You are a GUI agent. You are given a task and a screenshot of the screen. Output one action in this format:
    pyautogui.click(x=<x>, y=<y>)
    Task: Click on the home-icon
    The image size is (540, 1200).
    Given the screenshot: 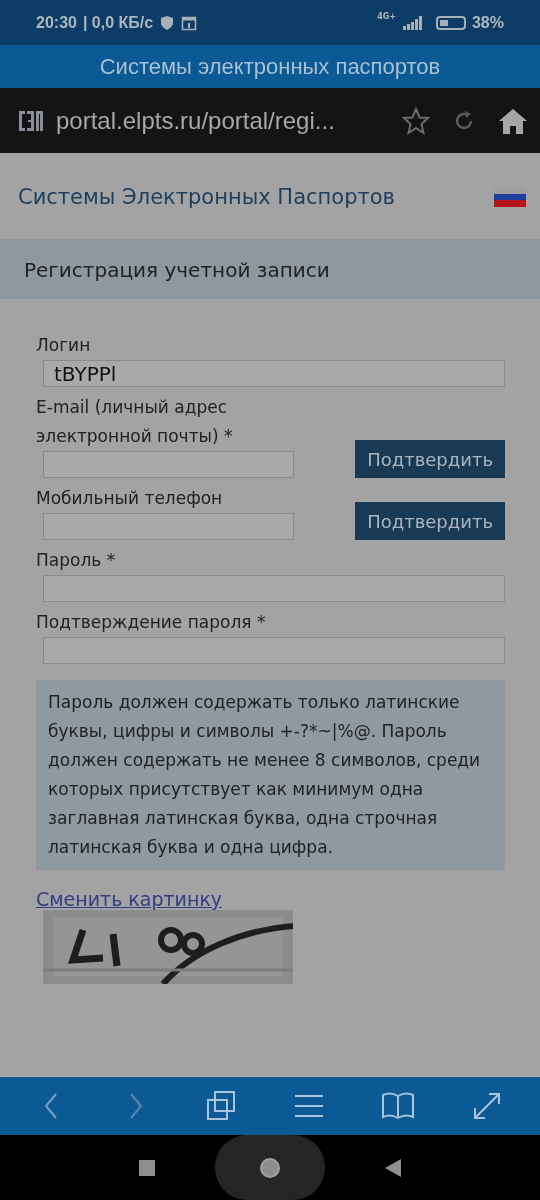 What is the action you would take?
    pyautogui.click(x=513, y=120)
    